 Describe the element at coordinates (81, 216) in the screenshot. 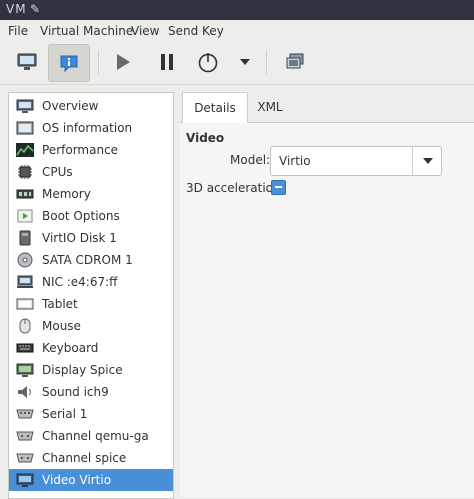

I see `sidebar-item-label: Boot Options` at that location.